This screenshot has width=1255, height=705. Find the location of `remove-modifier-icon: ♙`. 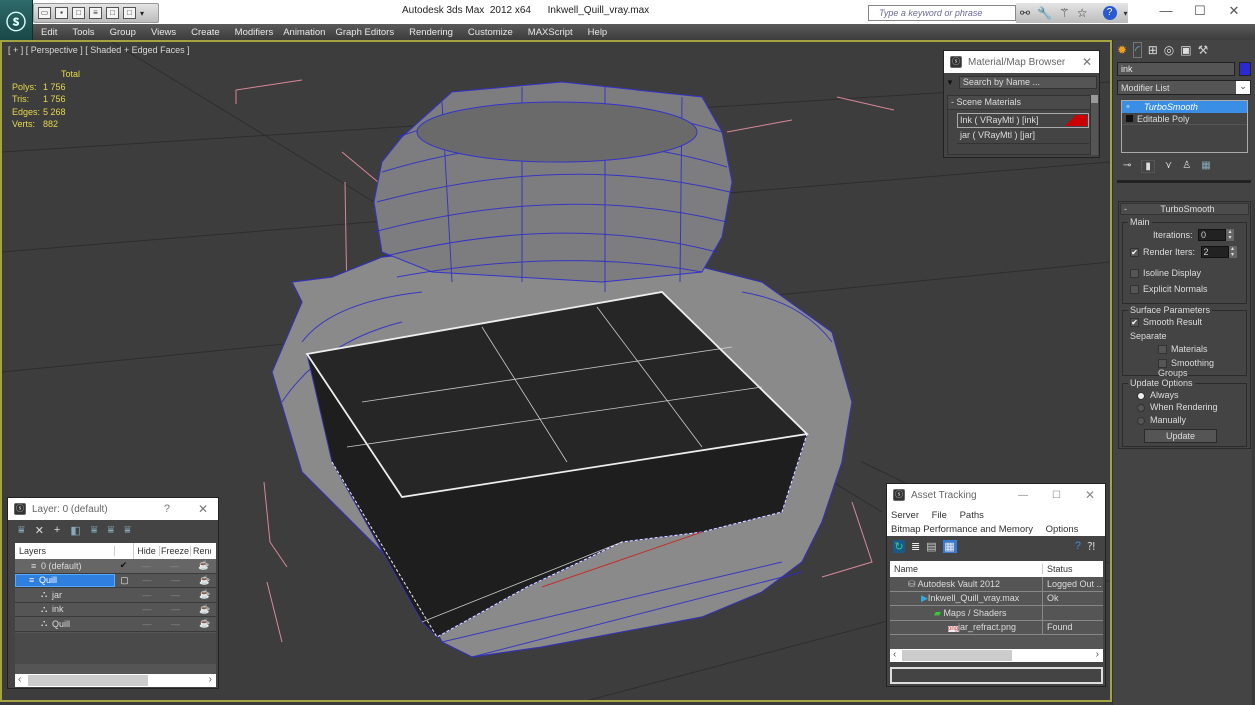

remove-modifier-icon: ♙ is located at coordinates (1186, 166).